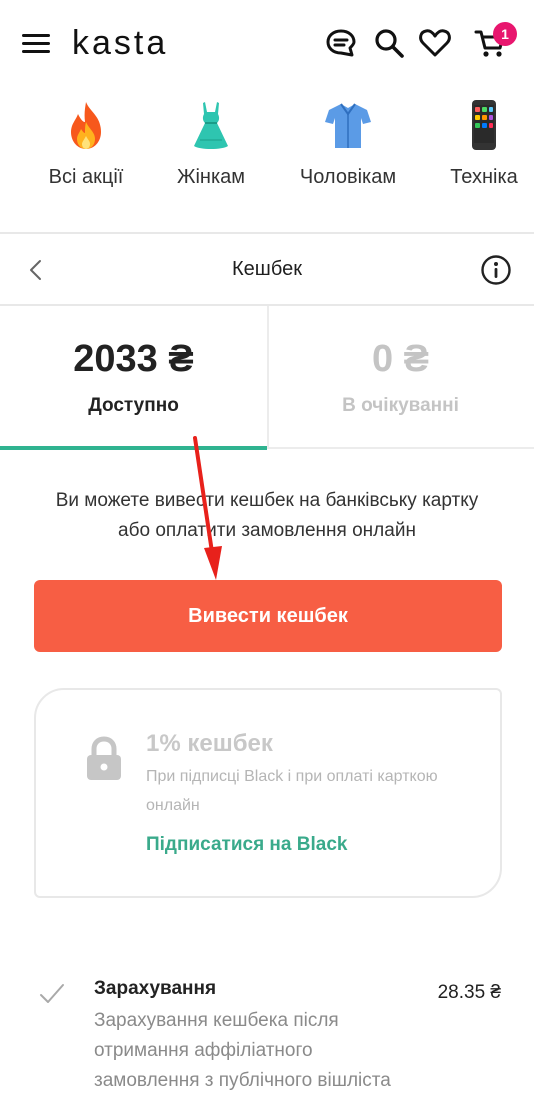 The image size is (534, 1106). Describe the element at coordinates (133, 405) in the screenshot. I see `available-caption: Доступно` at that location.